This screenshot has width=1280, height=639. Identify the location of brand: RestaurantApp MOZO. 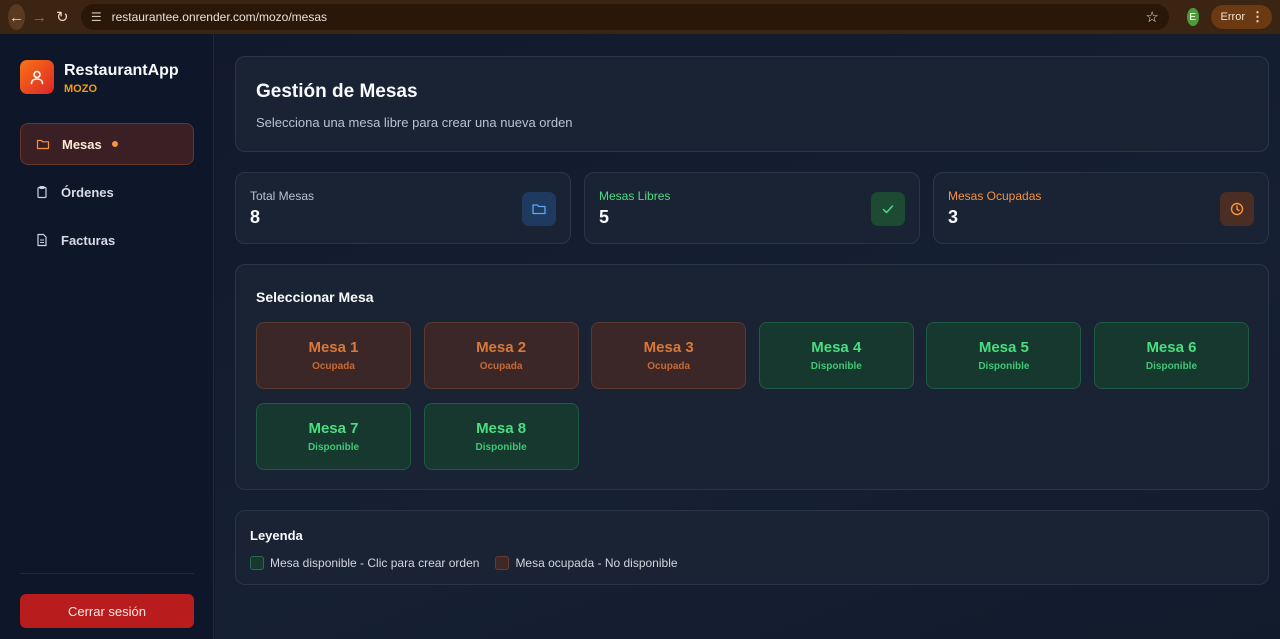
(99, 77).